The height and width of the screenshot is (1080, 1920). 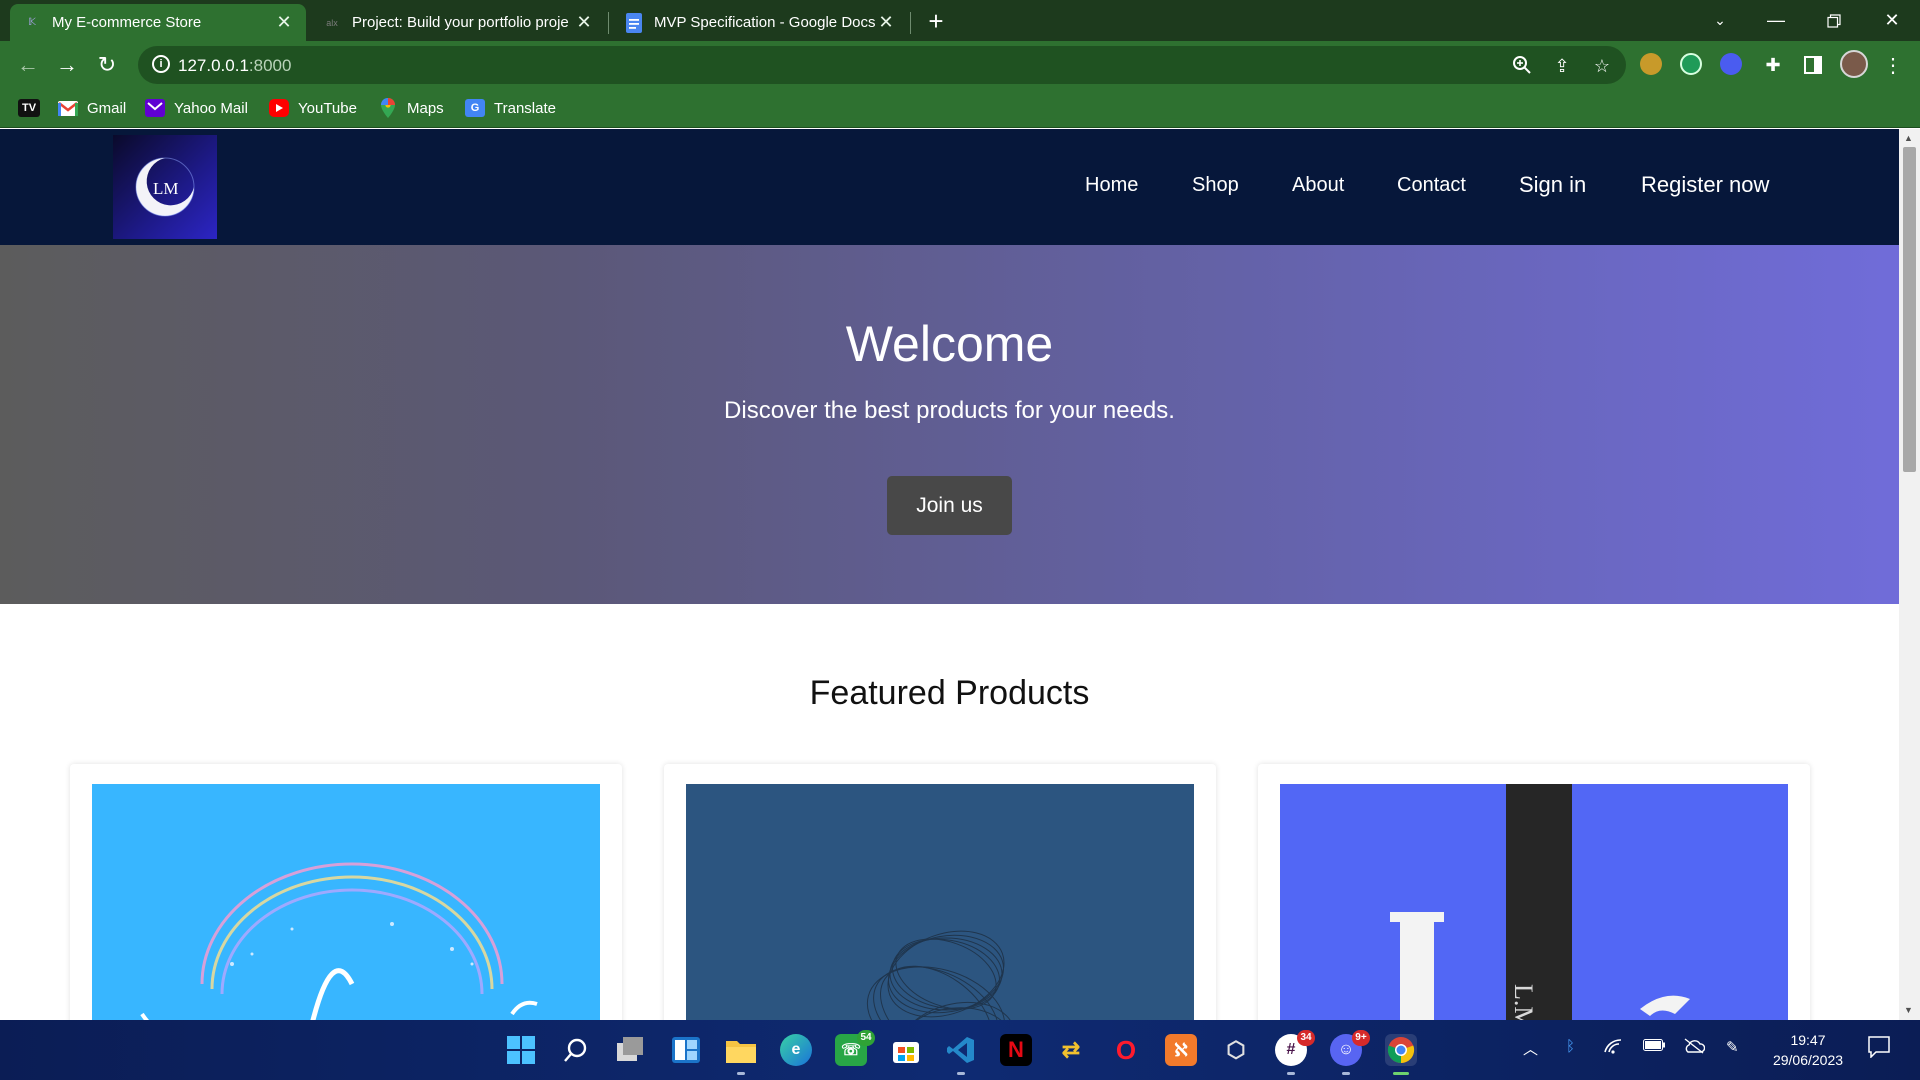 What do you see at coordinates (1602, 66) in the screenshot?
I see `bookmark-star-icon: ☆` at bounding box center [1602, 66].